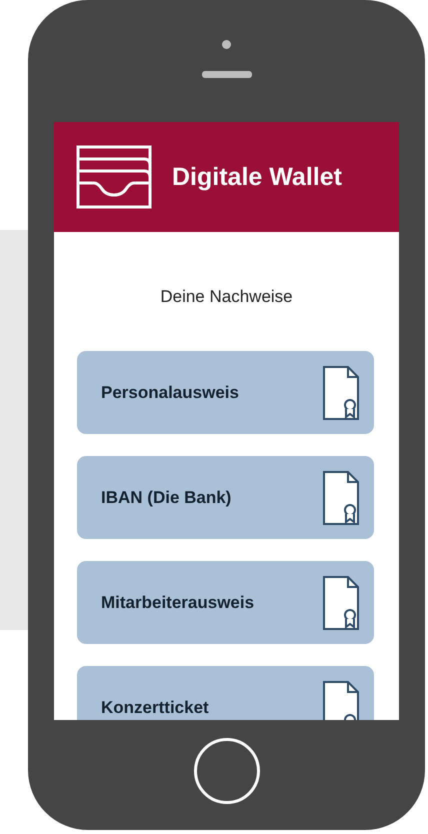 This screenshot has width=428, height=834. Describe the element at coordinates (226, 44) in the screenshot. I see `camera-dot` at that location.